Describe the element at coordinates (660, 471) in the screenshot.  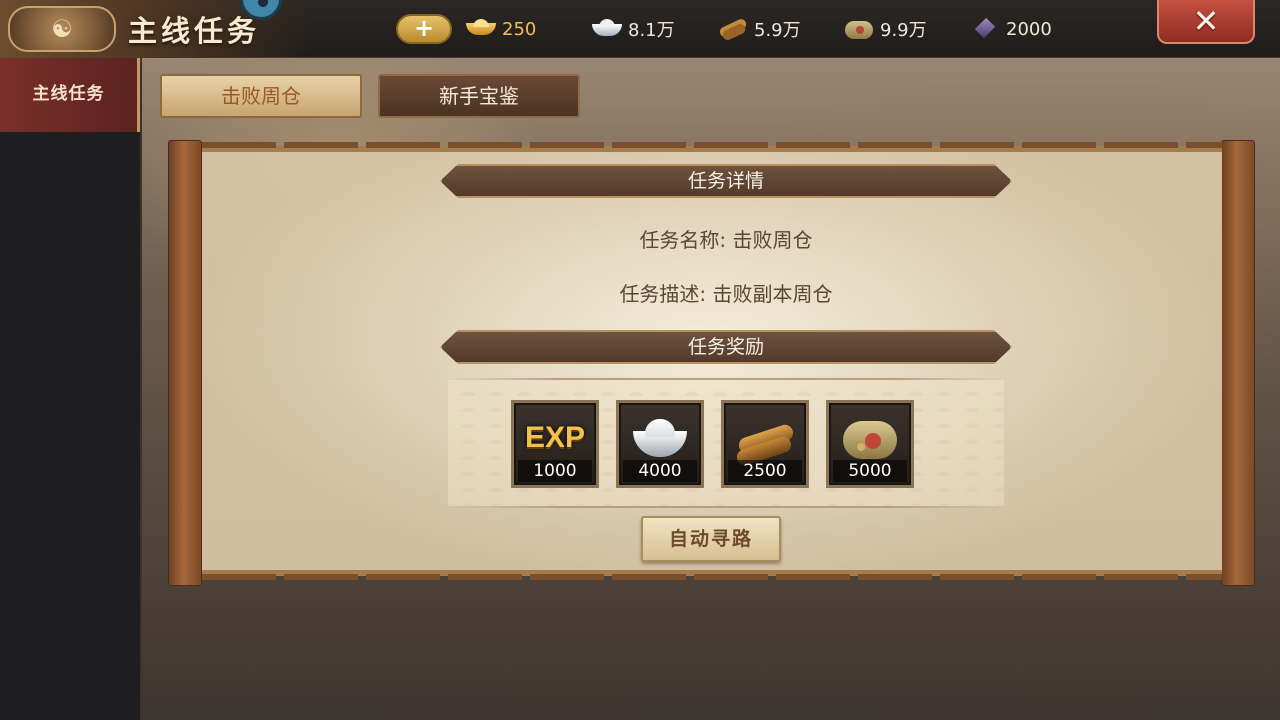
I see `reward-count: 4000` at that location.